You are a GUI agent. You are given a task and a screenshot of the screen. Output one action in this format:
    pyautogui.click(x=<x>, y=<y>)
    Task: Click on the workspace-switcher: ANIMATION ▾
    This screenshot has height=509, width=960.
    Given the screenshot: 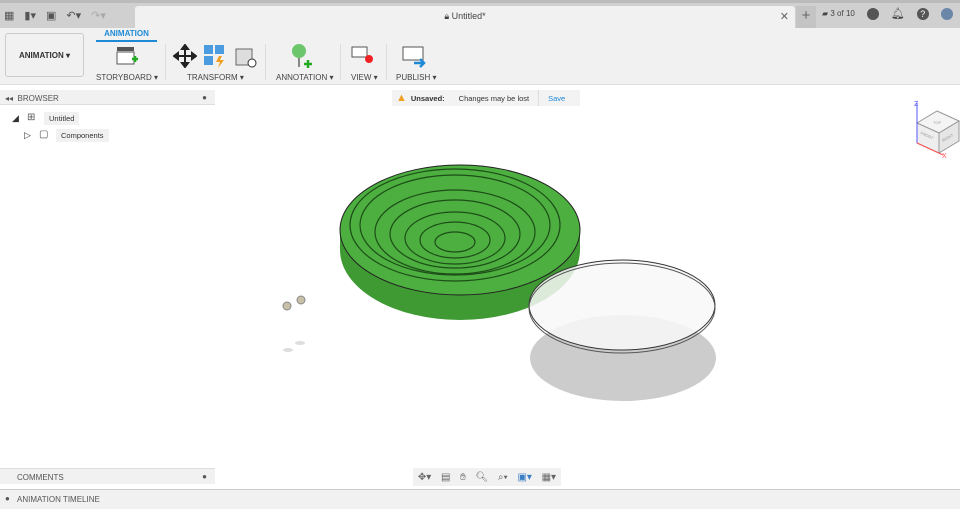 What is the action you would take?
    pyautogui.click(x=44, y=55)
    